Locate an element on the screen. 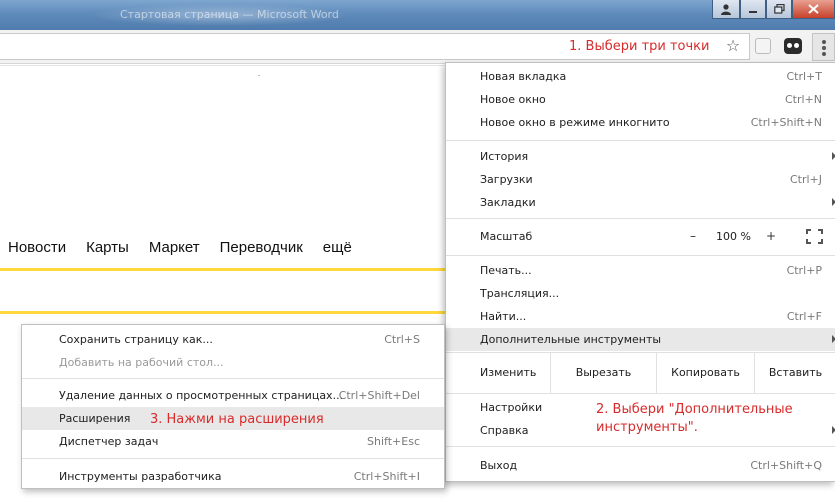  nav-link-maps: Карты is located at coordinates (107, 247).